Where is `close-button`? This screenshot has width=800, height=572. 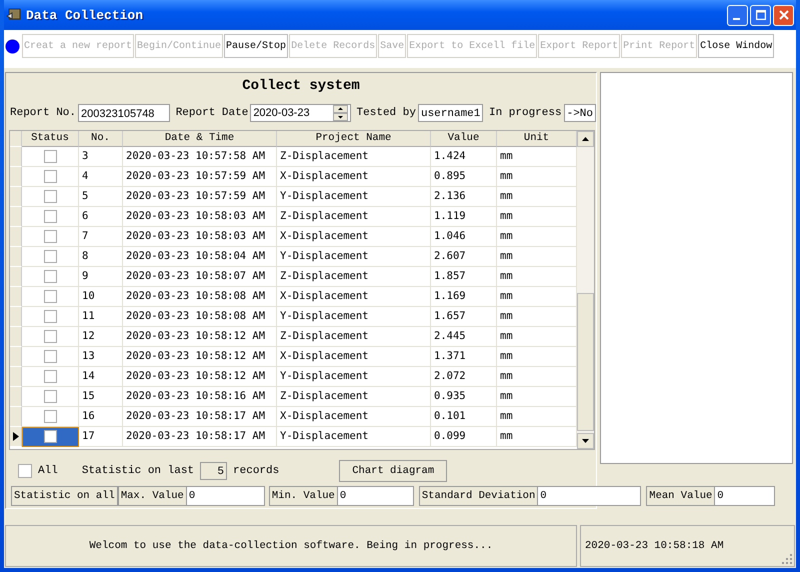
close-button is located at coordinates (783, 15).